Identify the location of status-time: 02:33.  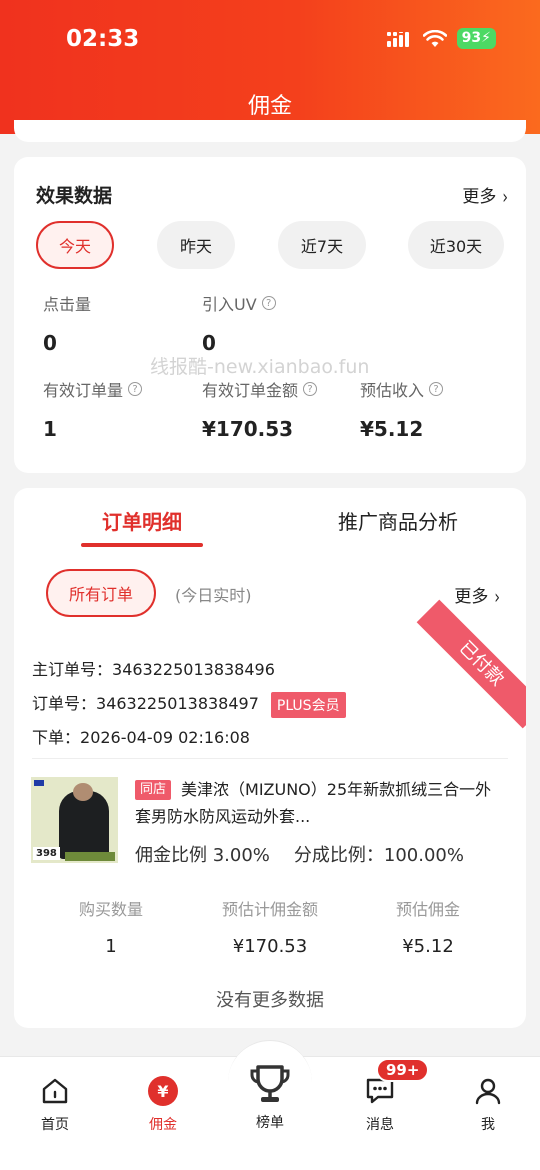
(103, 39).